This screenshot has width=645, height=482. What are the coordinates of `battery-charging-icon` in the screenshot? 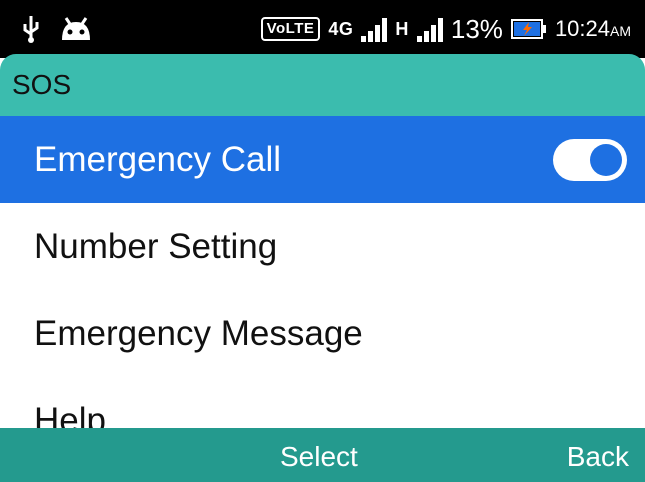 It's located at (528, 29).